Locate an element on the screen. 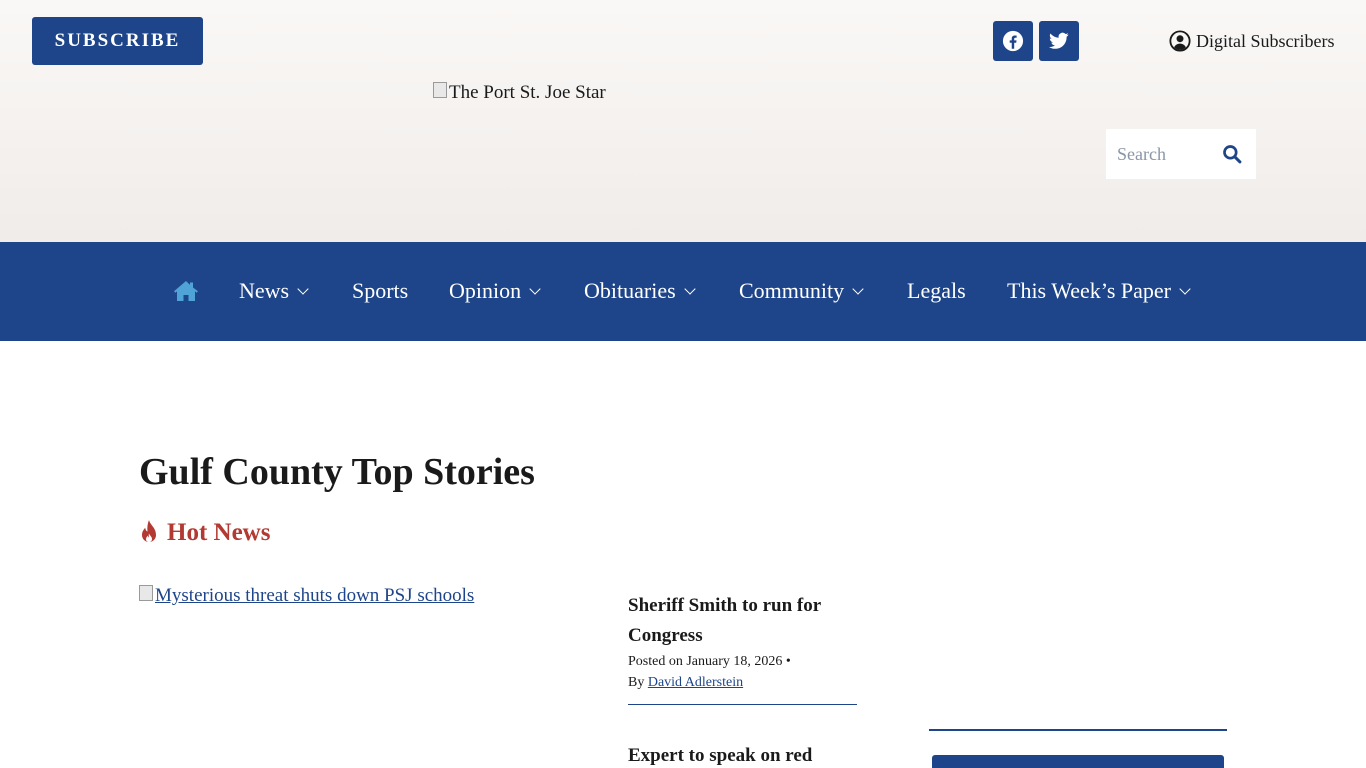  page-title: Gulf County Top Stories is located at coordinates (337, 472).